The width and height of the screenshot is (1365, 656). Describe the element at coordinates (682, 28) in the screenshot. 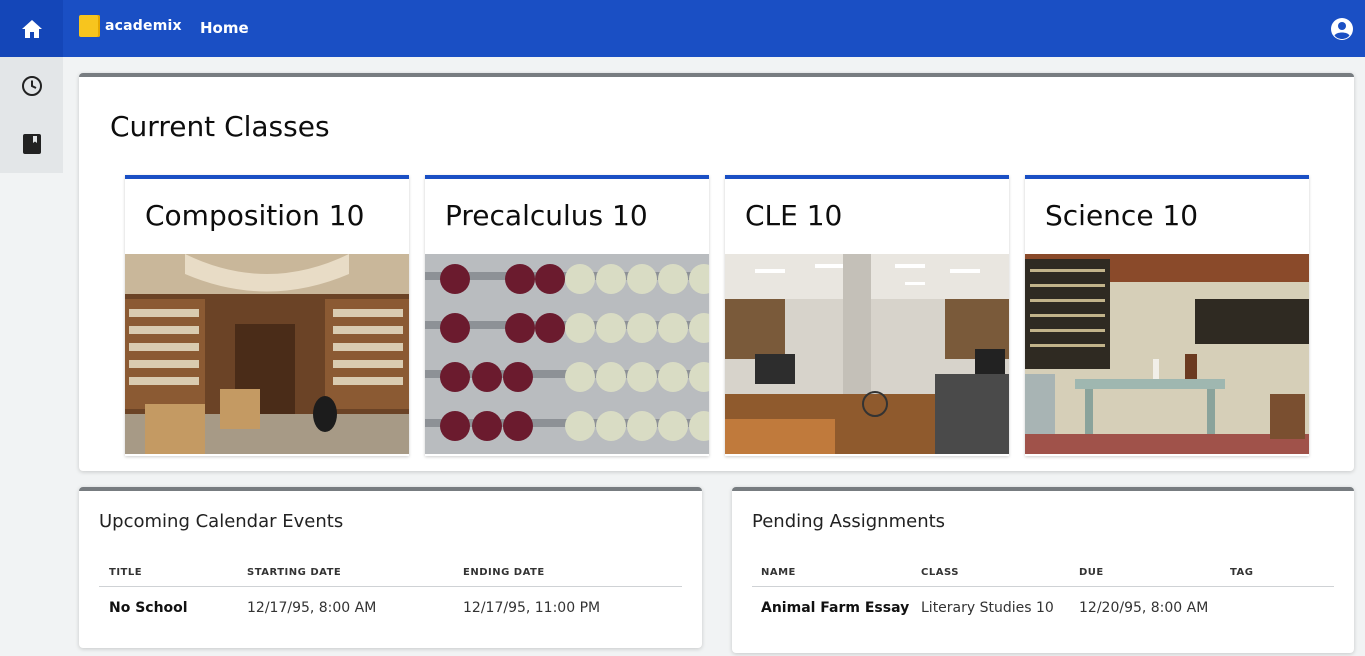

I see `top-app-bar: academix Home` at that location.